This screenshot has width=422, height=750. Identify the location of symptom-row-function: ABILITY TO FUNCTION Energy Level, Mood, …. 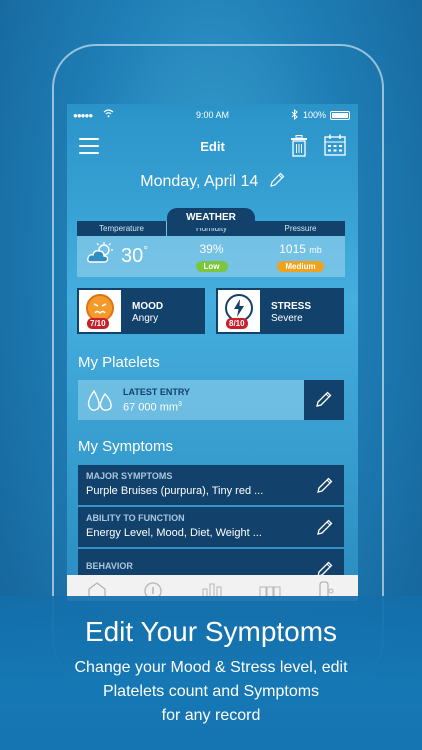
(211, 527).